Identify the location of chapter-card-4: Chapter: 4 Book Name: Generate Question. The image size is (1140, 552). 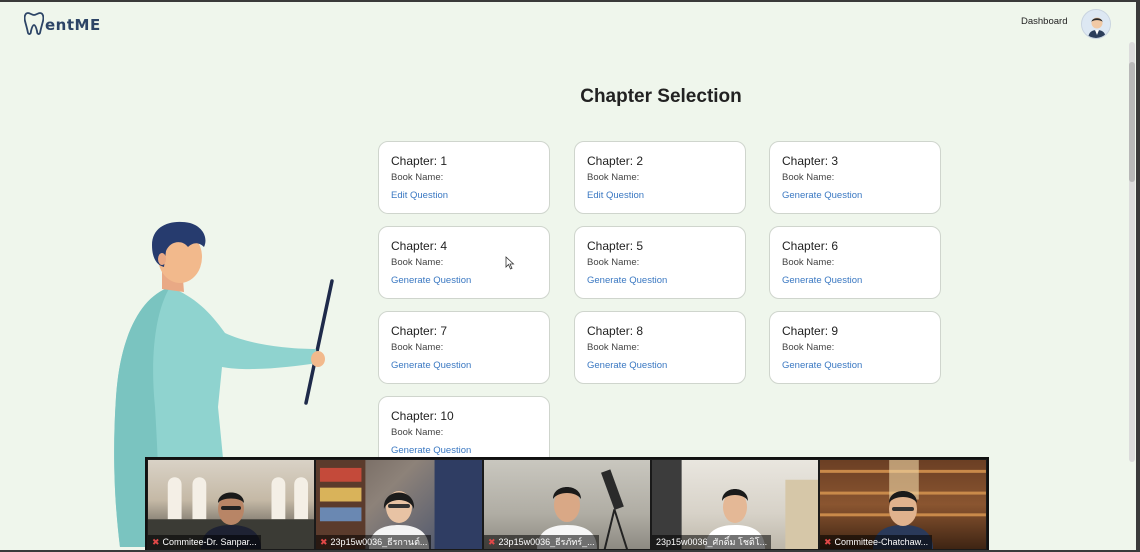
(464, 262).